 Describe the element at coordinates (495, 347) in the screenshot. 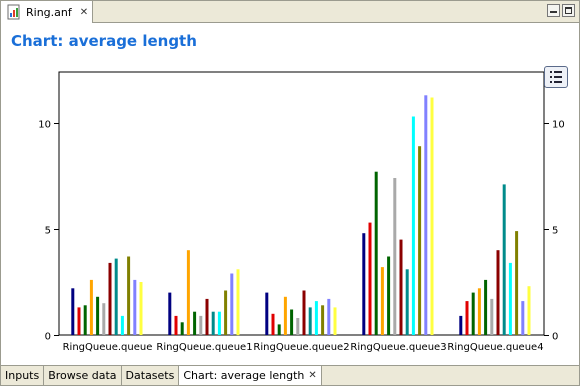

I see `x-category-label: RingQueue.queue4` at that location.